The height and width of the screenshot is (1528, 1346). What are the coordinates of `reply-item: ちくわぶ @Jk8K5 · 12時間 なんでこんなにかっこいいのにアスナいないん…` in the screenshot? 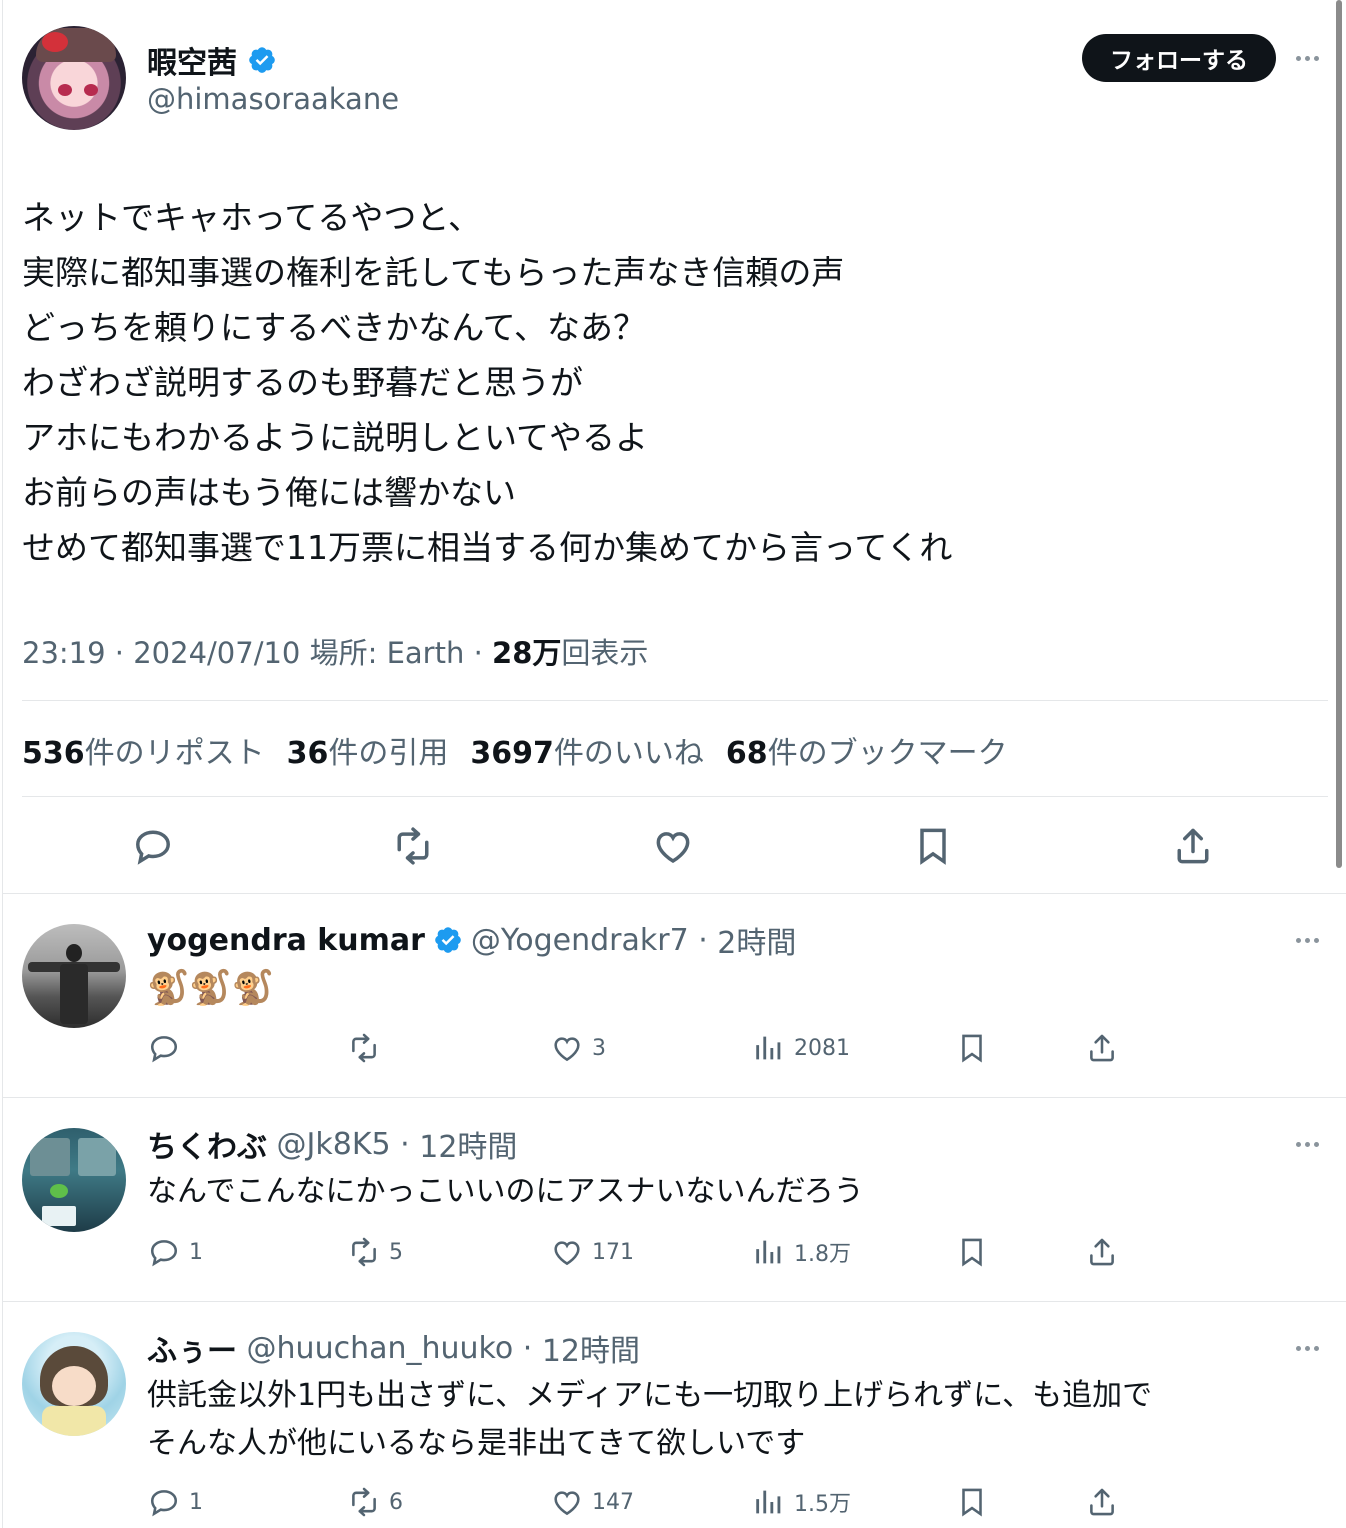 It's located at (673, 1199).